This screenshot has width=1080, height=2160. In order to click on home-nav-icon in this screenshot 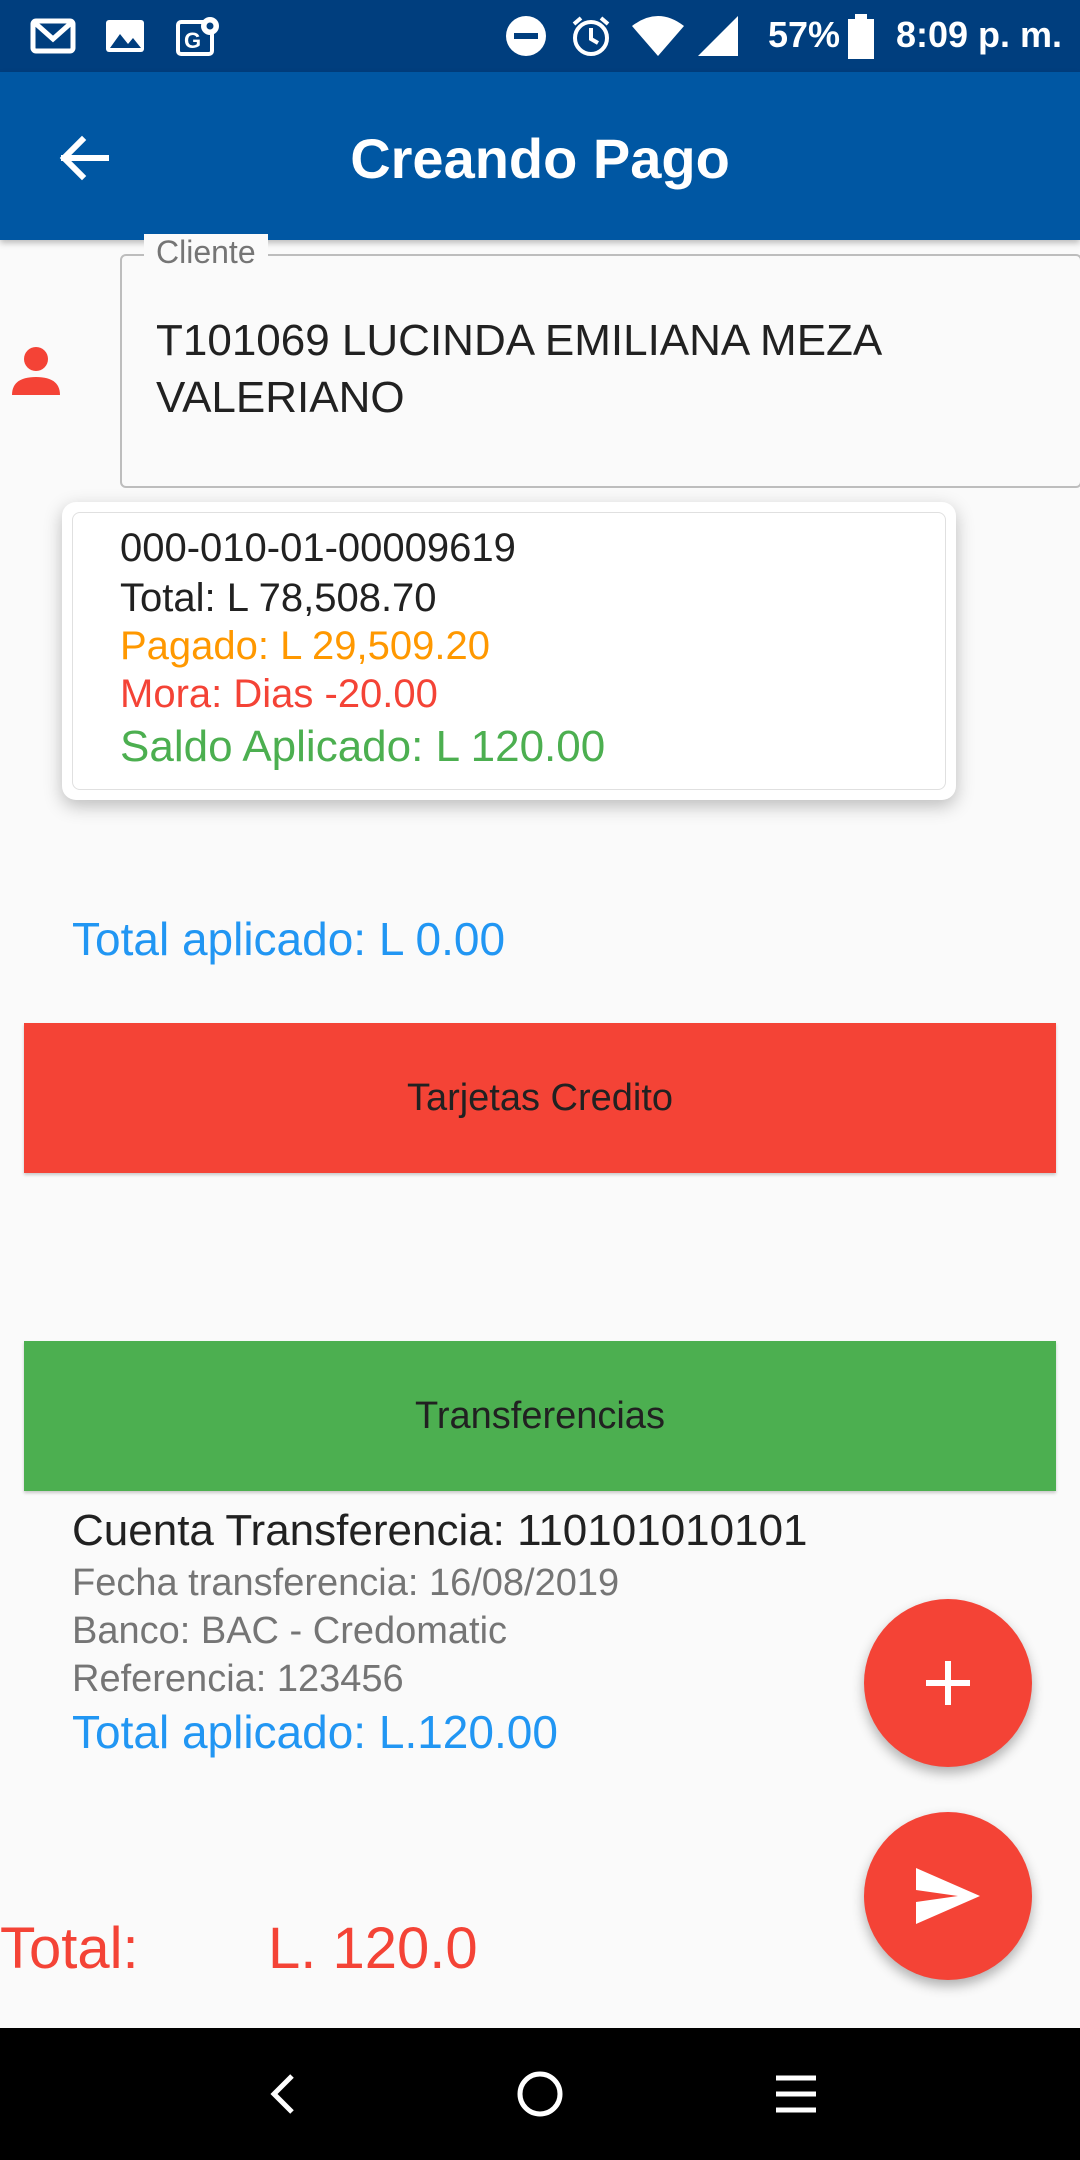, I will do `click(540, 2094)`.